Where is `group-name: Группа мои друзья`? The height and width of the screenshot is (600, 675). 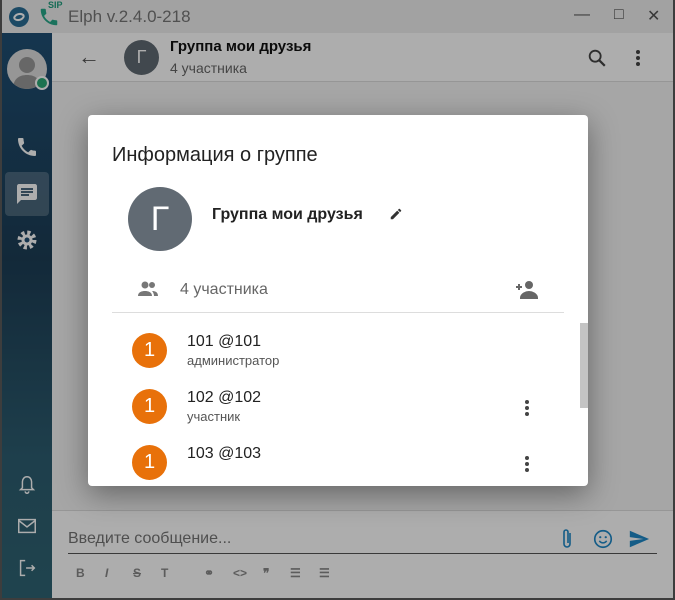 group-name: Группа мои друзья is located at coordinates (287, 214).